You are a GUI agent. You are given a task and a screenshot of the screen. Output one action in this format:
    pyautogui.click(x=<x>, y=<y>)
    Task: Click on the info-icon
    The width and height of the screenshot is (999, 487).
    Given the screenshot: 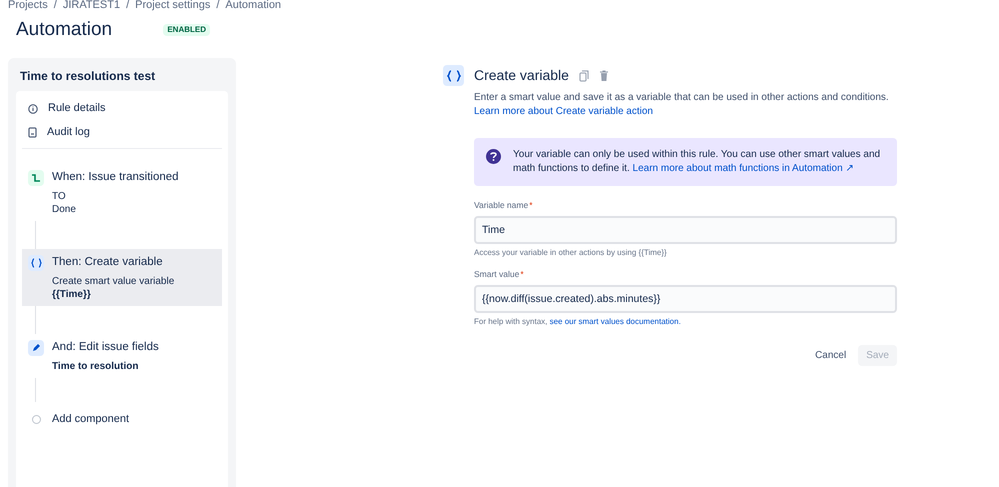 What is the action you would take?
    pyautogui.click(x=33, y=109)
    